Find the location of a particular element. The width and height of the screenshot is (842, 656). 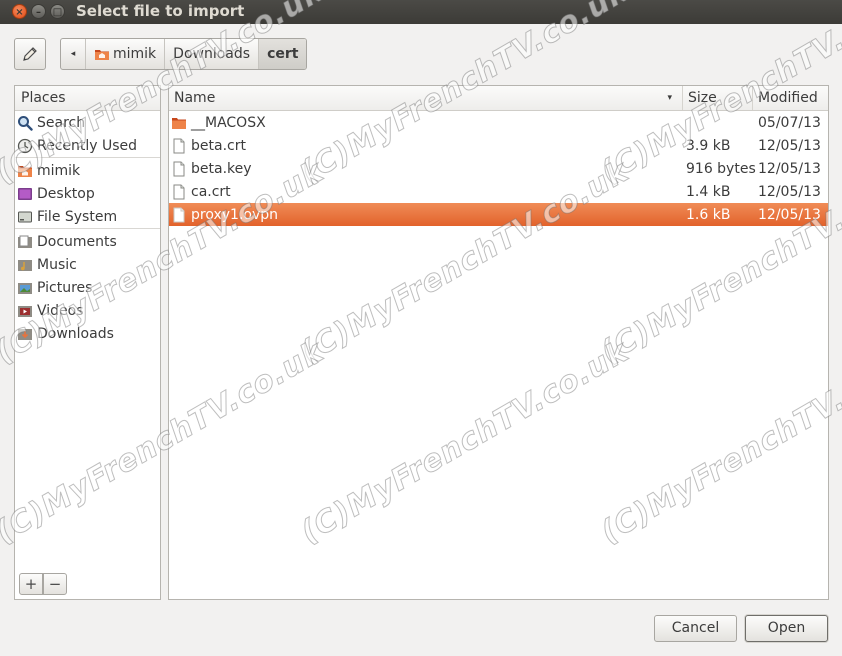

file-list-header: Name ▾ Size Modified is located at coordinates (498, 98).